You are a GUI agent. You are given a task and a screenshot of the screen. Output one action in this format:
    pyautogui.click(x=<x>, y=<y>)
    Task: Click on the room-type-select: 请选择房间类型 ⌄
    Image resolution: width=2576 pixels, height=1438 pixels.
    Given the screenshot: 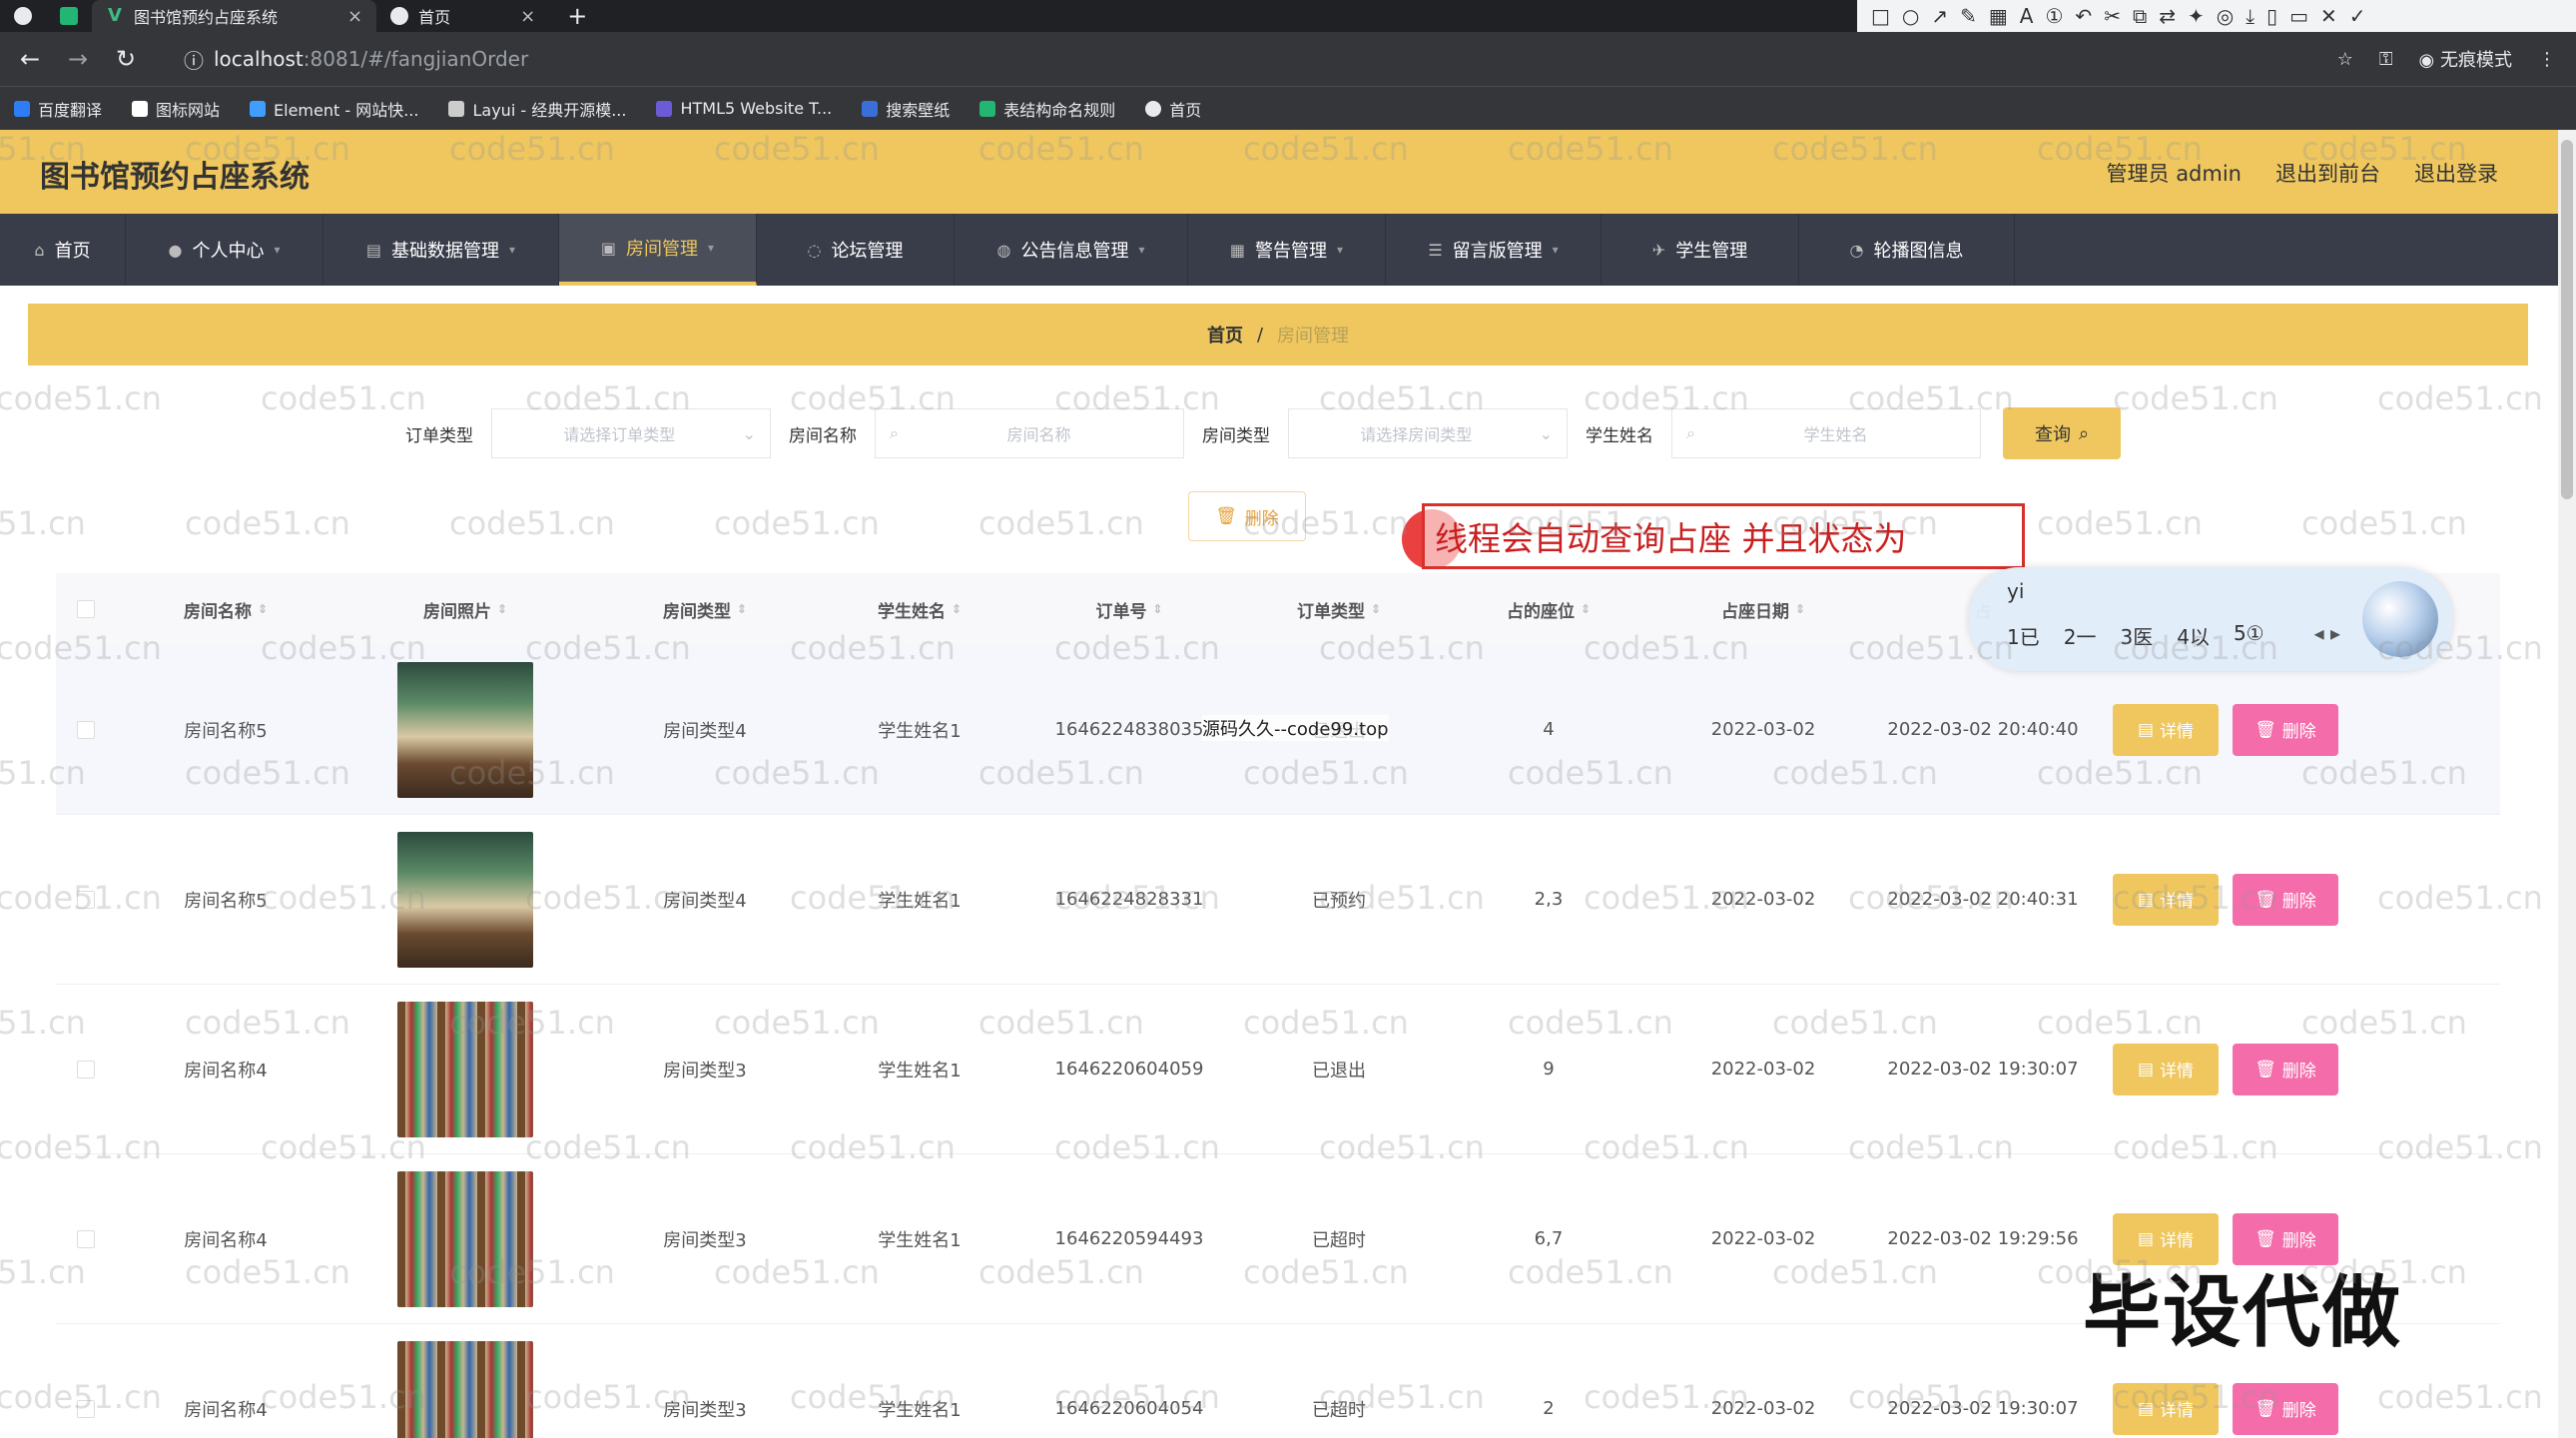 What is the action you would take?
    pyautogui.click(x=1428, y=433)
    